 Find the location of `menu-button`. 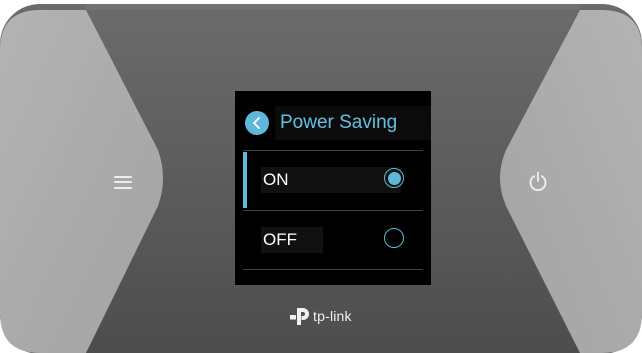

menu-button is located at coordinates (123, 182).